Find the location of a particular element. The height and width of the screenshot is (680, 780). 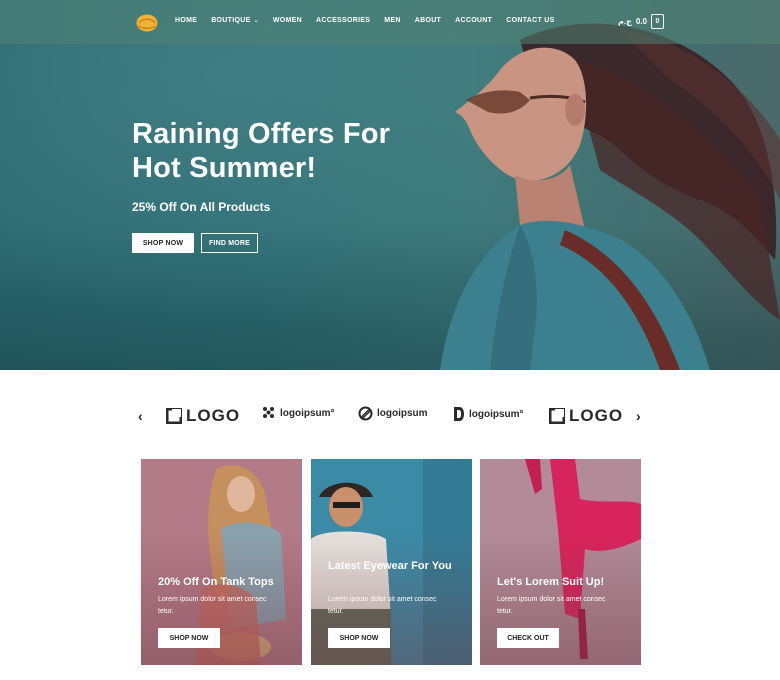

nav-item-men: MEN is located at coordinates (392, 20).